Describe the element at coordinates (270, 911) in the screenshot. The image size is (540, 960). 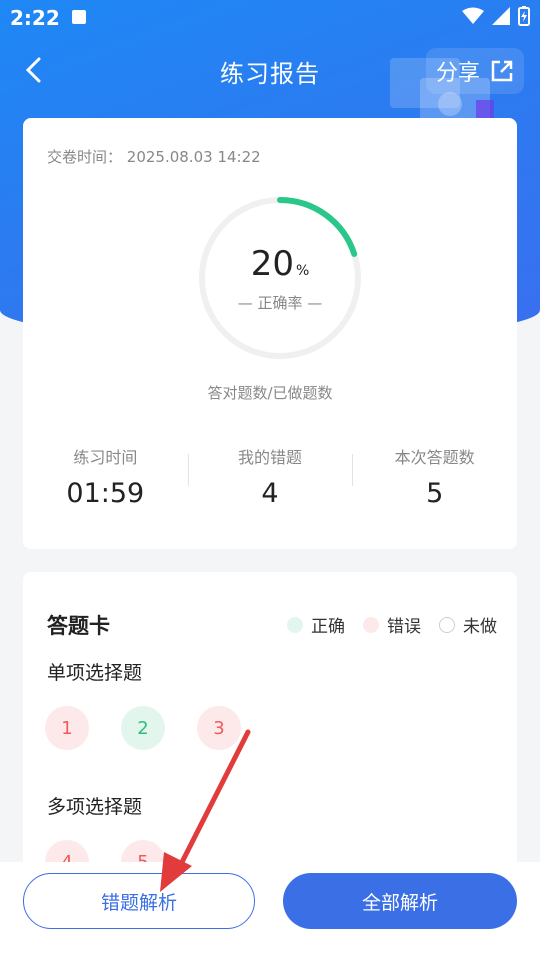
I see `footer-bar: 错题解析 全部解析` at that location.